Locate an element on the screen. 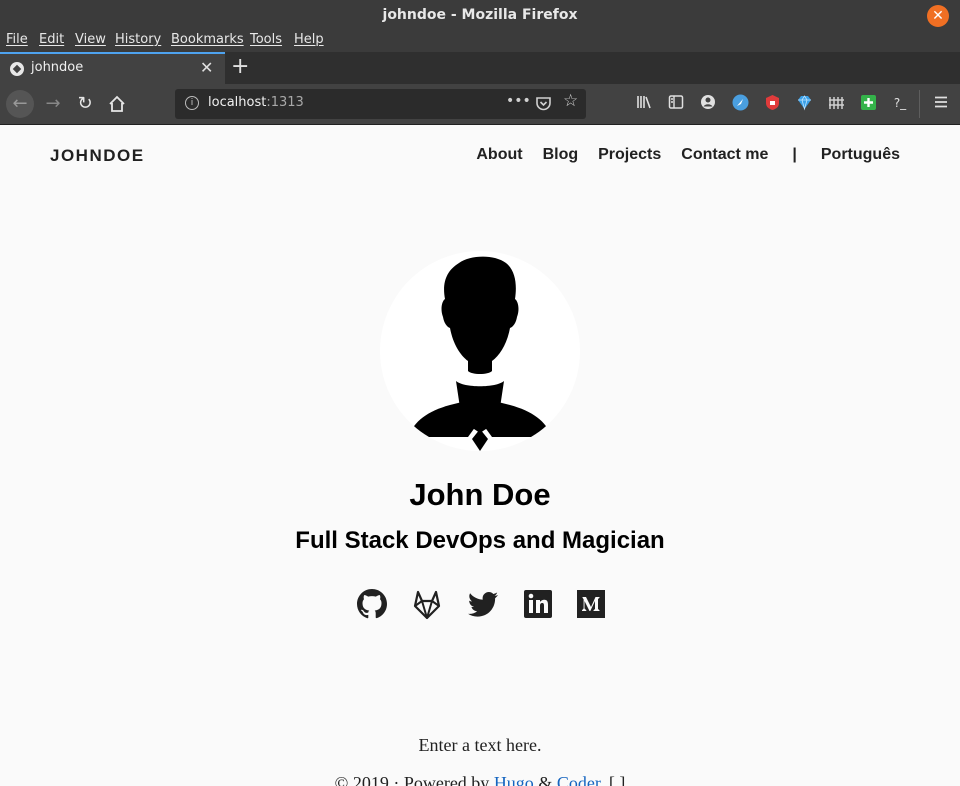  social-links is located at coordinates (481, 605).